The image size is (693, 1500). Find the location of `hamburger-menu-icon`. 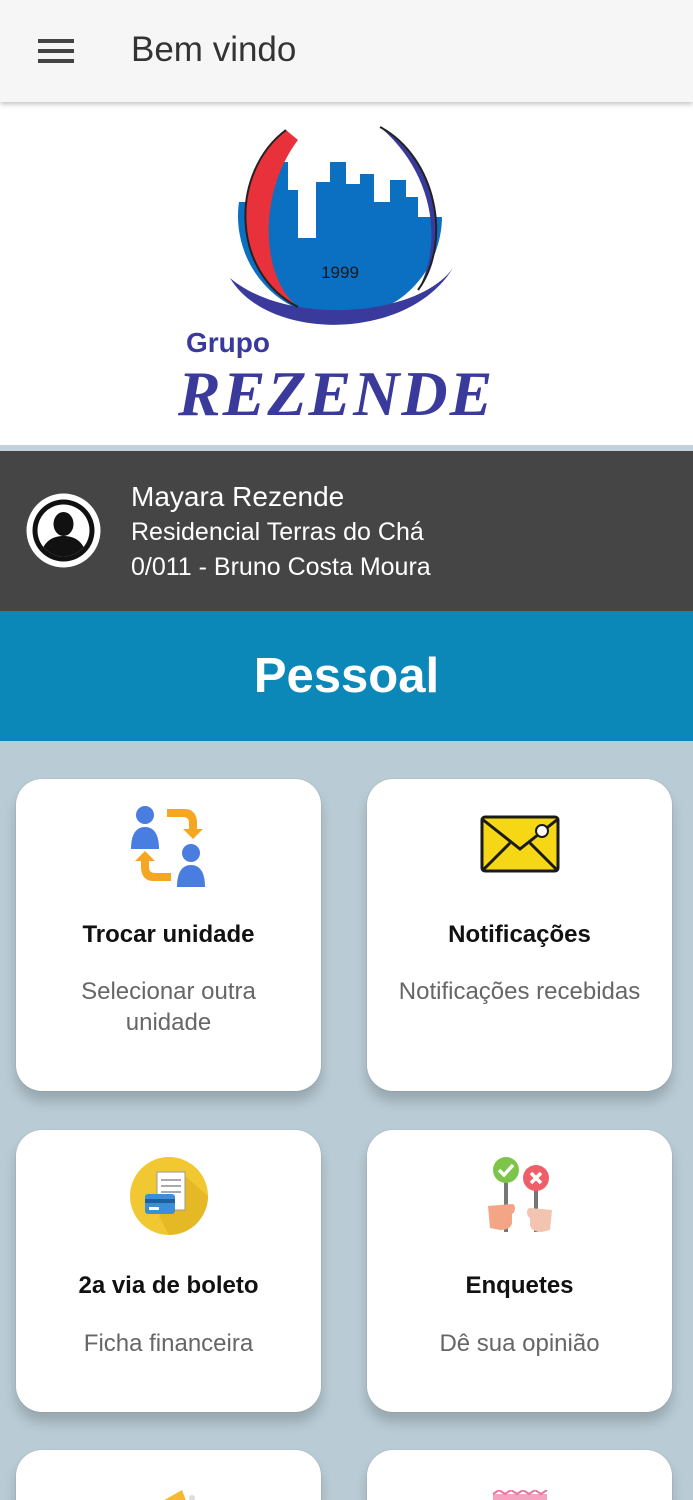

hamburger-menu-icon is located at coordinates (56, 51).